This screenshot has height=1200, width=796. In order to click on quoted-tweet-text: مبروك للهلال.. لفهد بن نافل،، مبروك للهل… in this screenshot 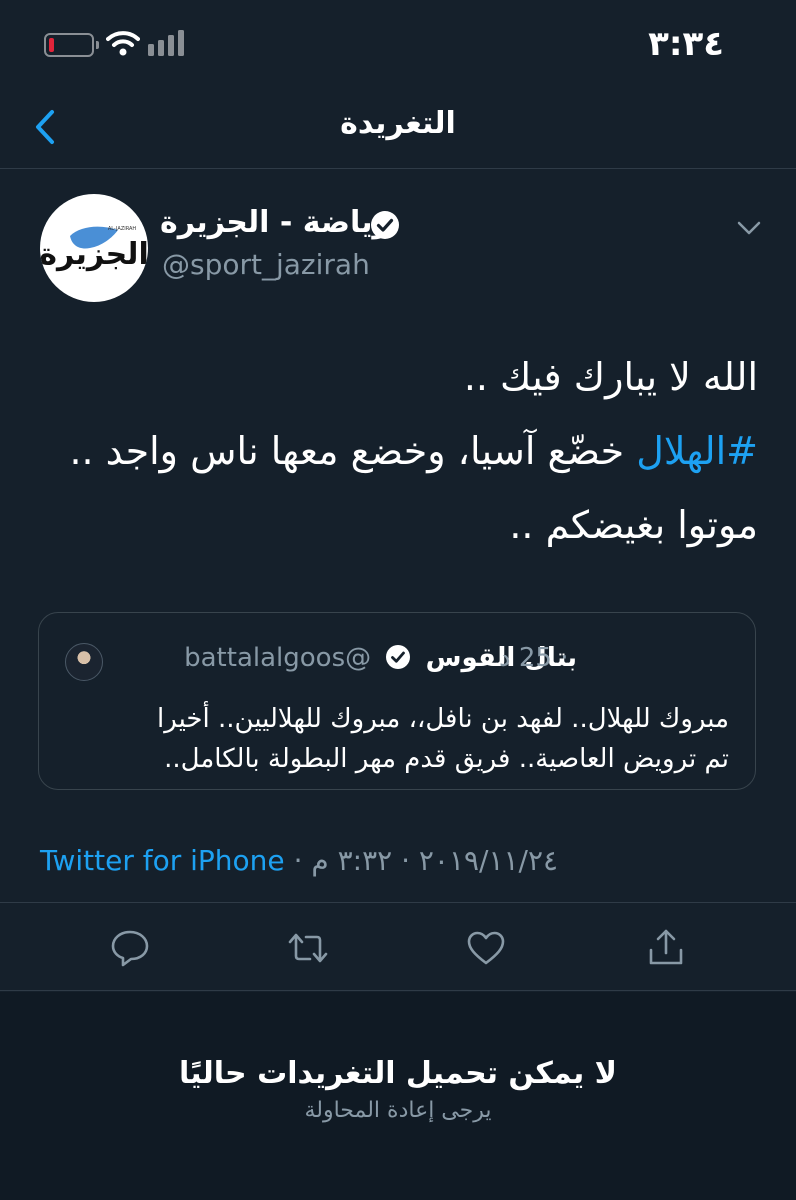, I will do `click(394, 739)`.